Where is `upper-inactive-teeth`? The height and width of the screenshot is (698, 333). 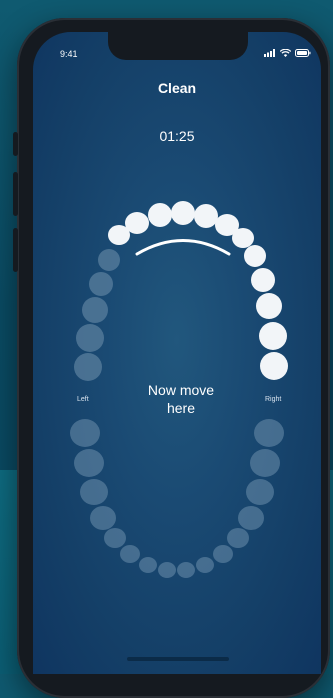 upper-inactive-teeth is located at coordinates (97, 315).